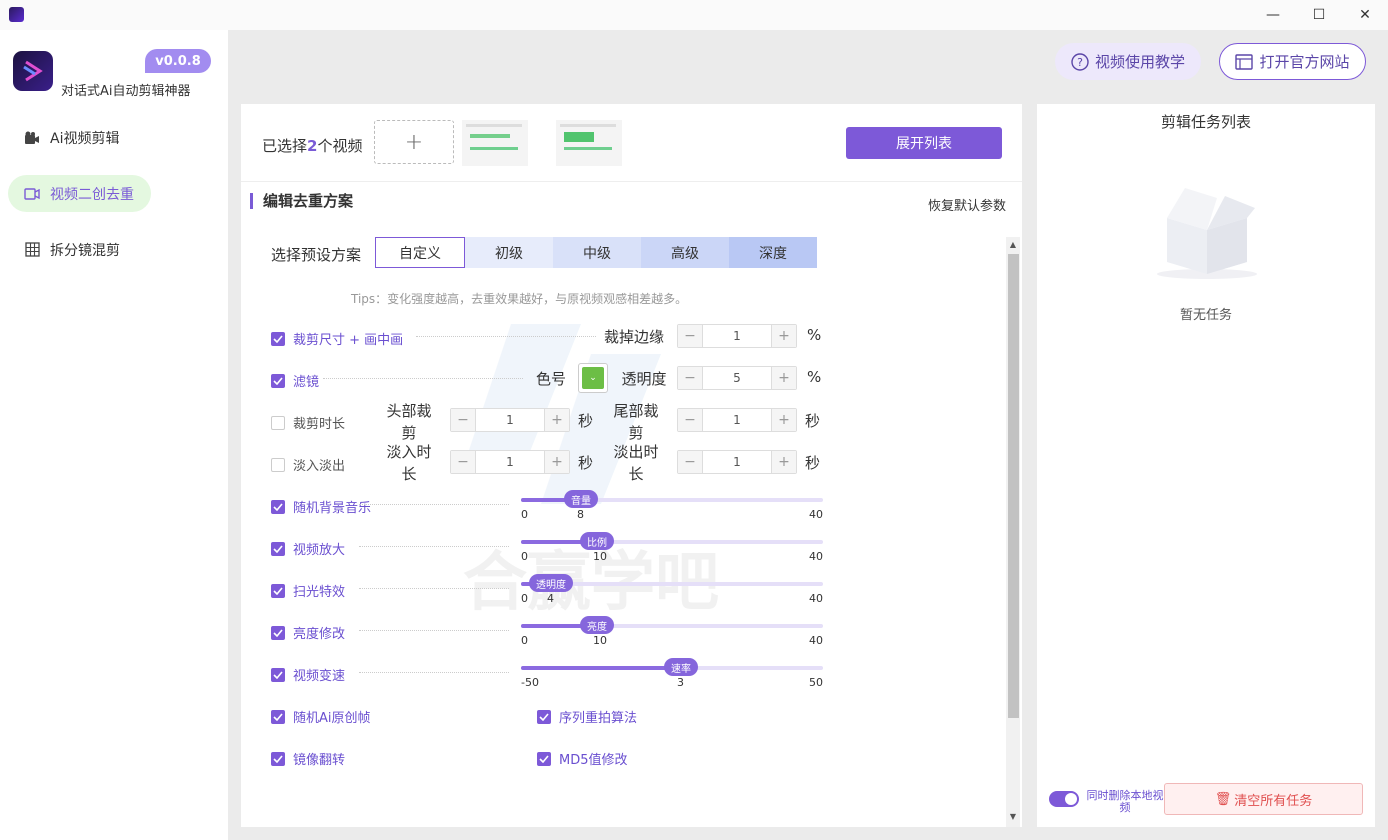 The height and width of the screenshot is (840, 1388). What do you see at coordinates (1273, 15) in the screenshot?
I see `minimize-icon: —` at bounding box center [1273, 15].